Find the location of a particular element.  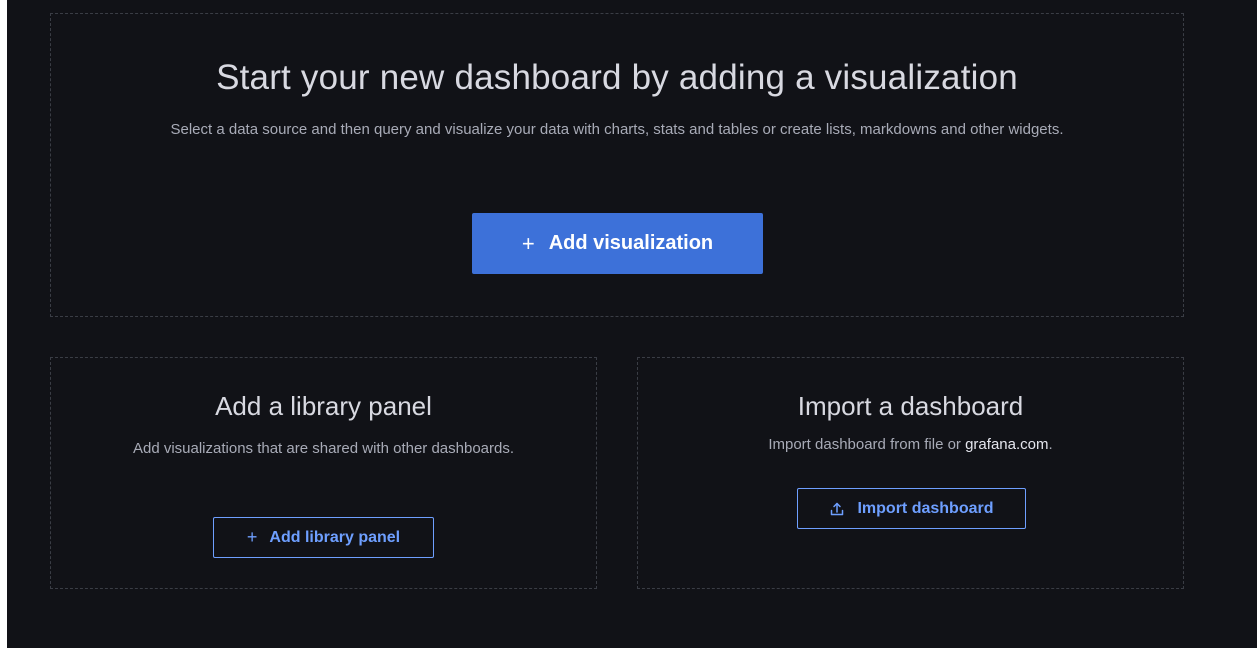

add-visualization-button: + Add visualization is located at coordinates (617, 243).